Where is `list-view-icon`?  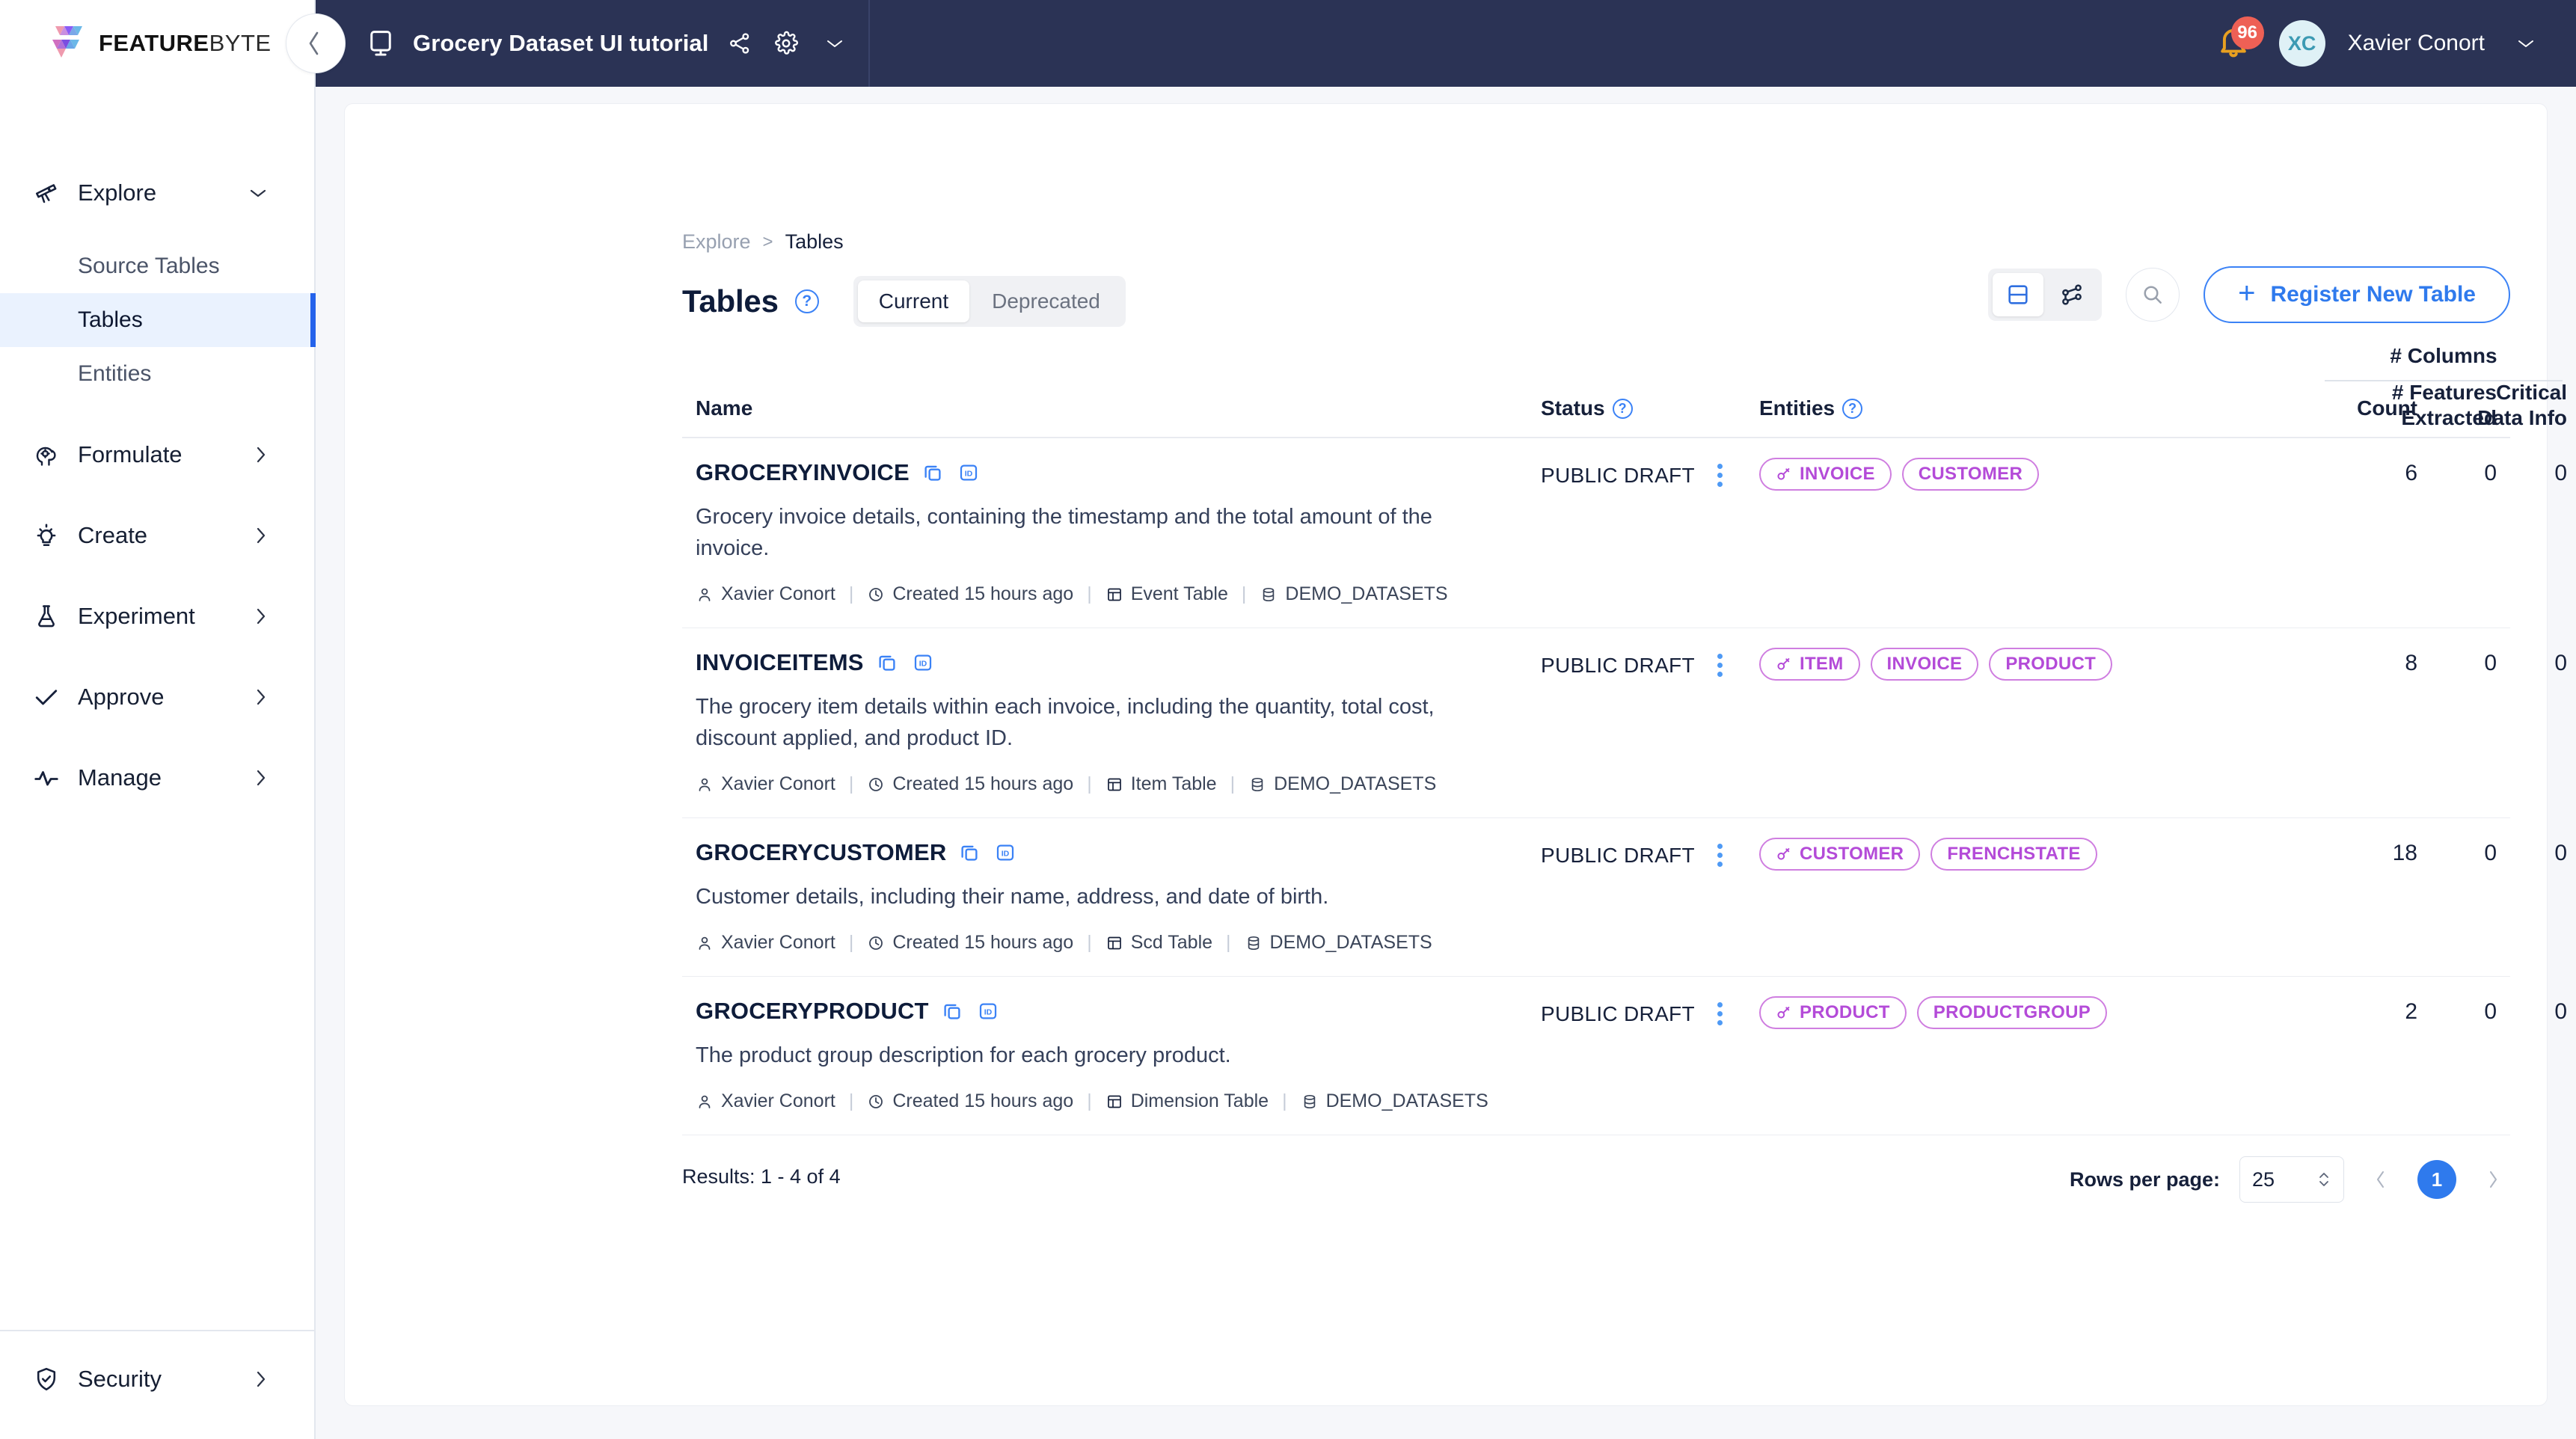 list-view-icon is located at coordinates (2018, 294).